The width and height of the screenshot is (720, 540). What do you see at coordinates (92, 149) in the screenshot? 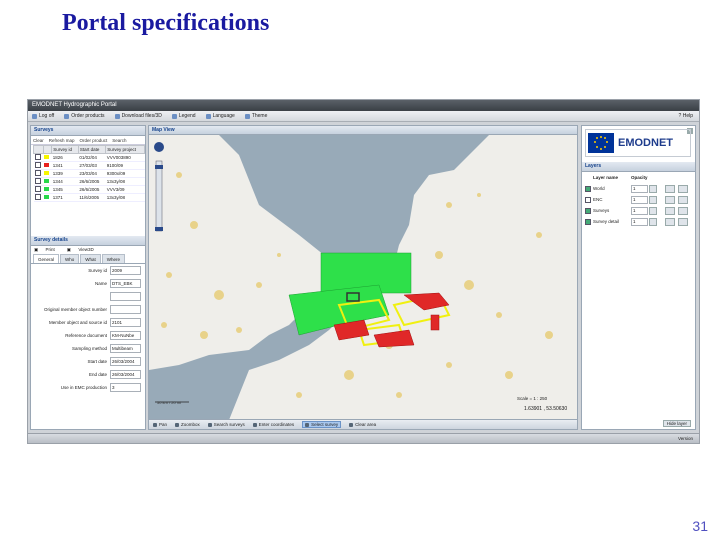
I see `col-start-date: Start date` at bounding box center [92, 149].